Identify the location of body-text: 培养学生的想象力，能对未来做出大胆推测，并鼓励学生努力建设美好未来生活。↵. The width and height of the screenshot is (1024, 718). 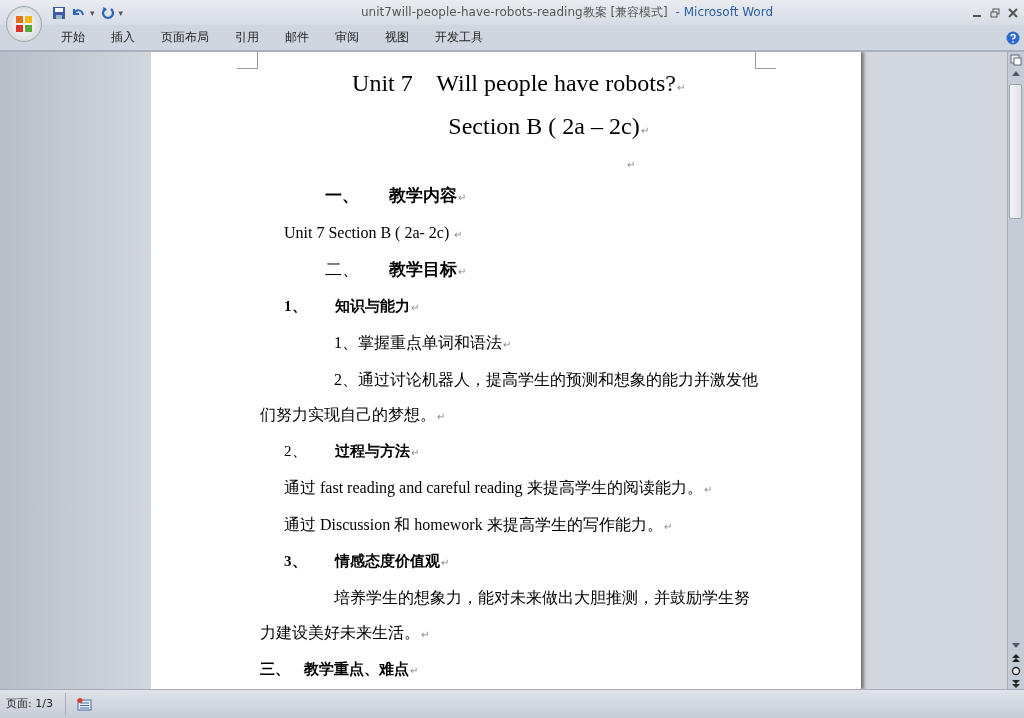
(505, 615).